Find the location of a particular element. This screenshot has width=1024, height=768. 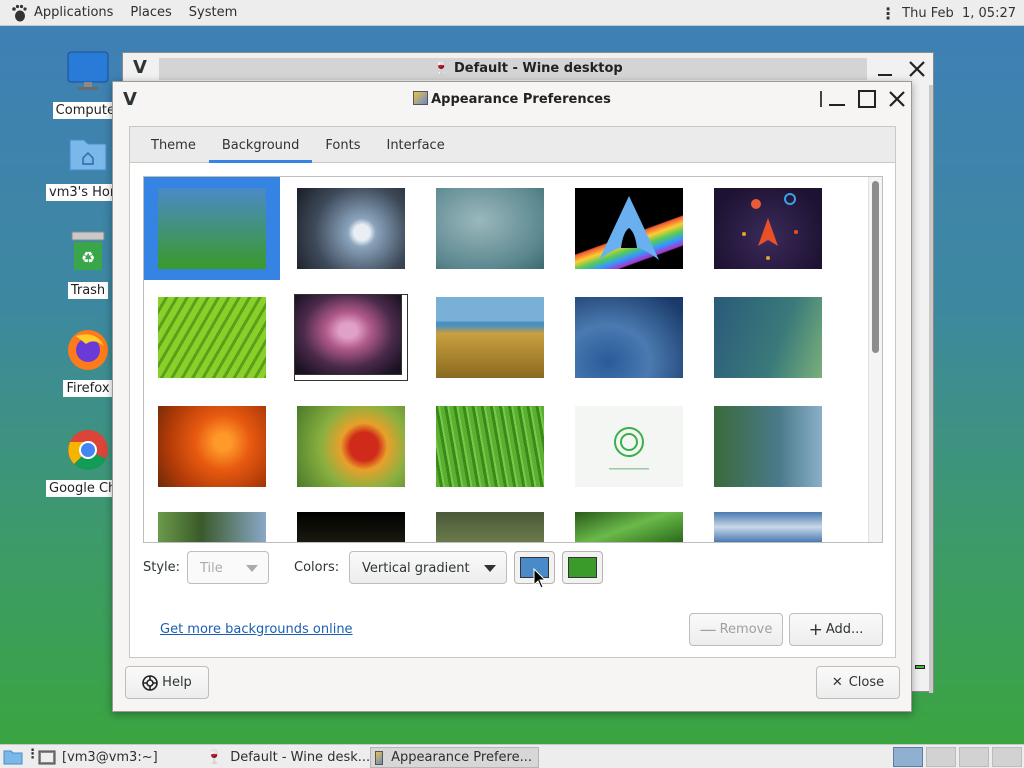

tab-interface: Interface is located at coordinates (415, 144).